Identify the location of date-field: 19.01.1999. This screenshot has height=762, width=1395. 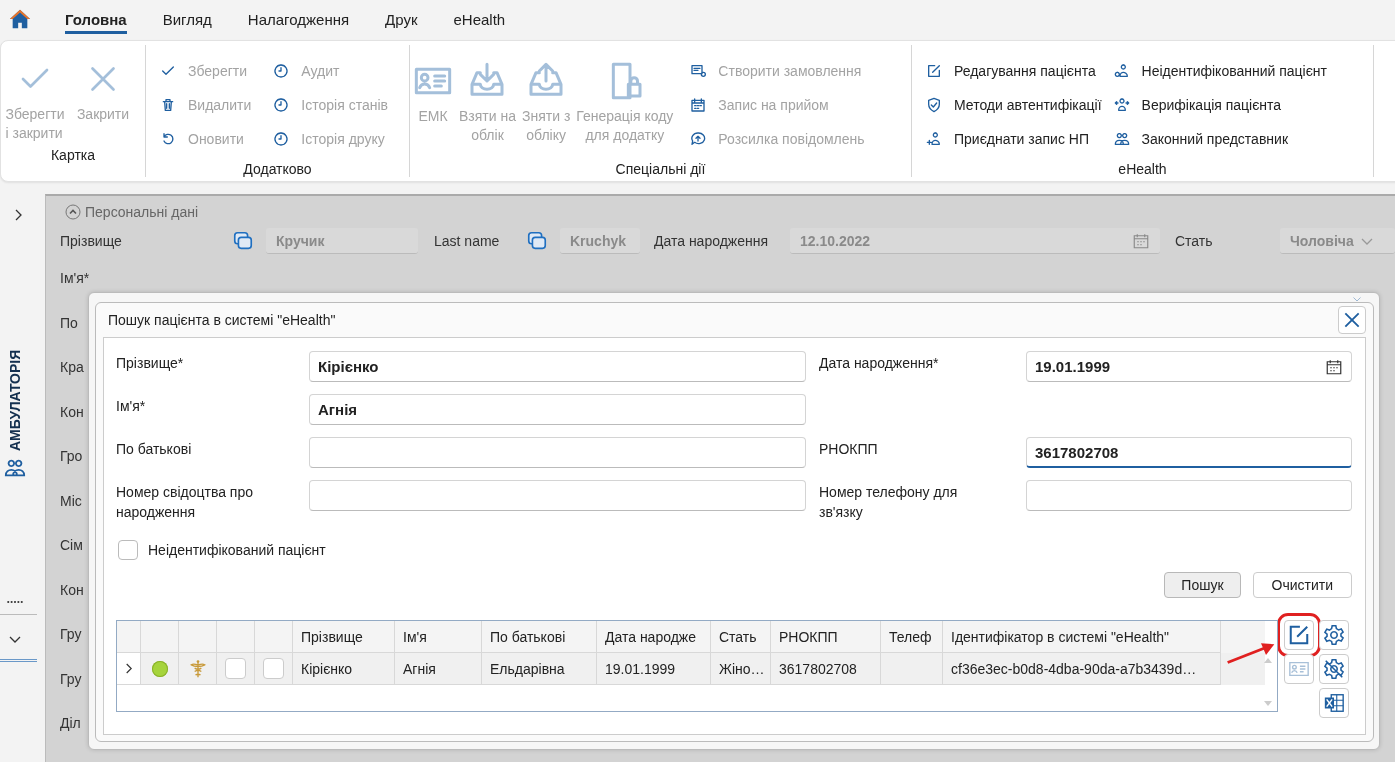
(1189, 366).